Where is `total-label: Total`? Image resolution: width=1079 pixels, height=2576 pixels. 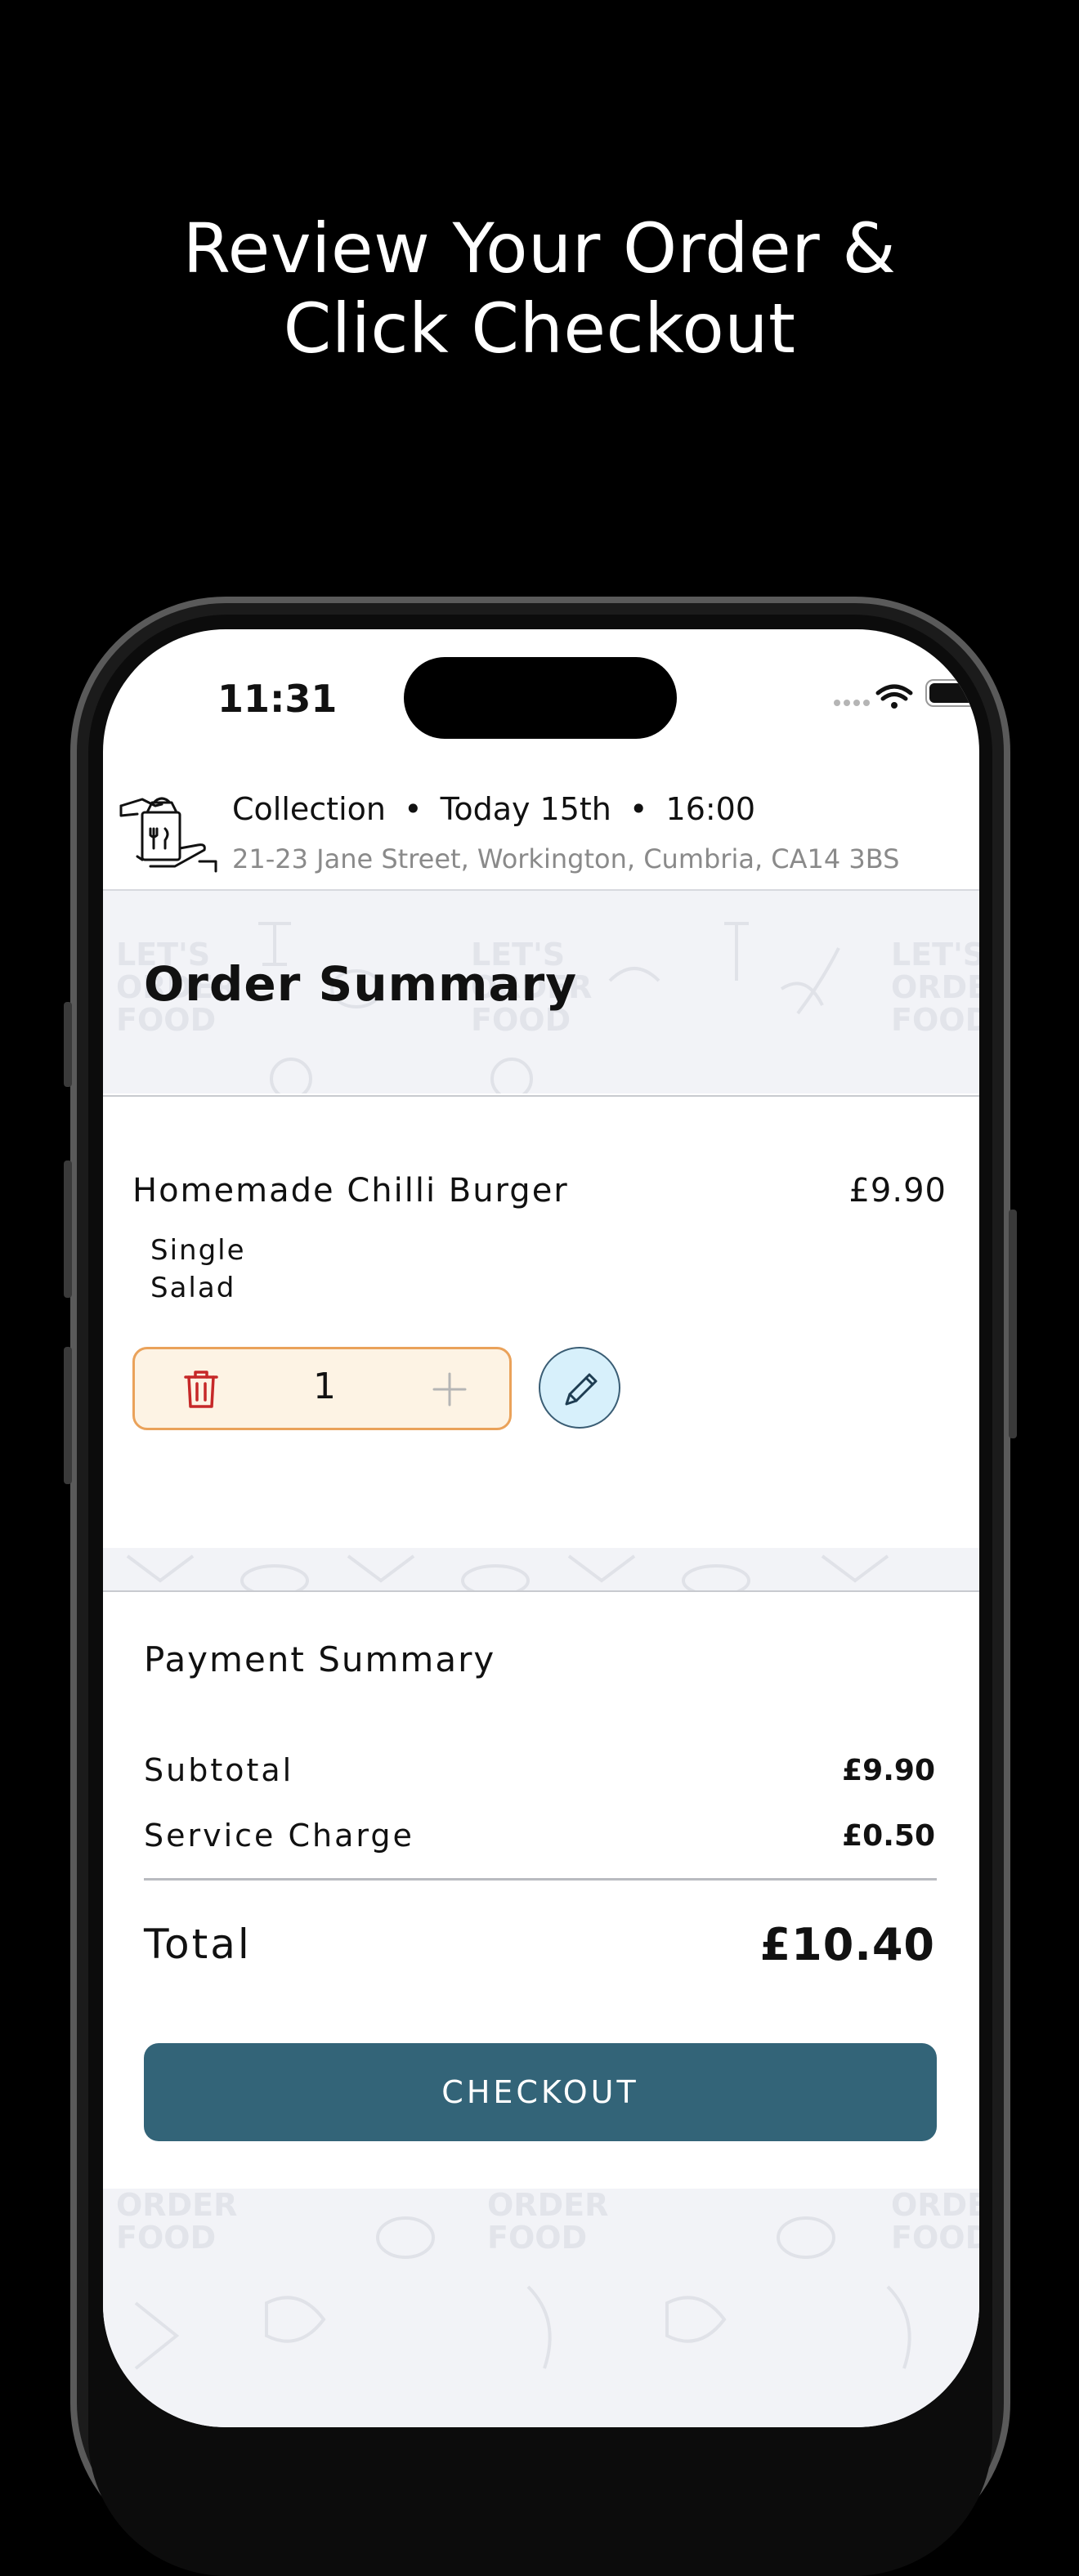 total-label: Total is located at coordinates (198, 1944).